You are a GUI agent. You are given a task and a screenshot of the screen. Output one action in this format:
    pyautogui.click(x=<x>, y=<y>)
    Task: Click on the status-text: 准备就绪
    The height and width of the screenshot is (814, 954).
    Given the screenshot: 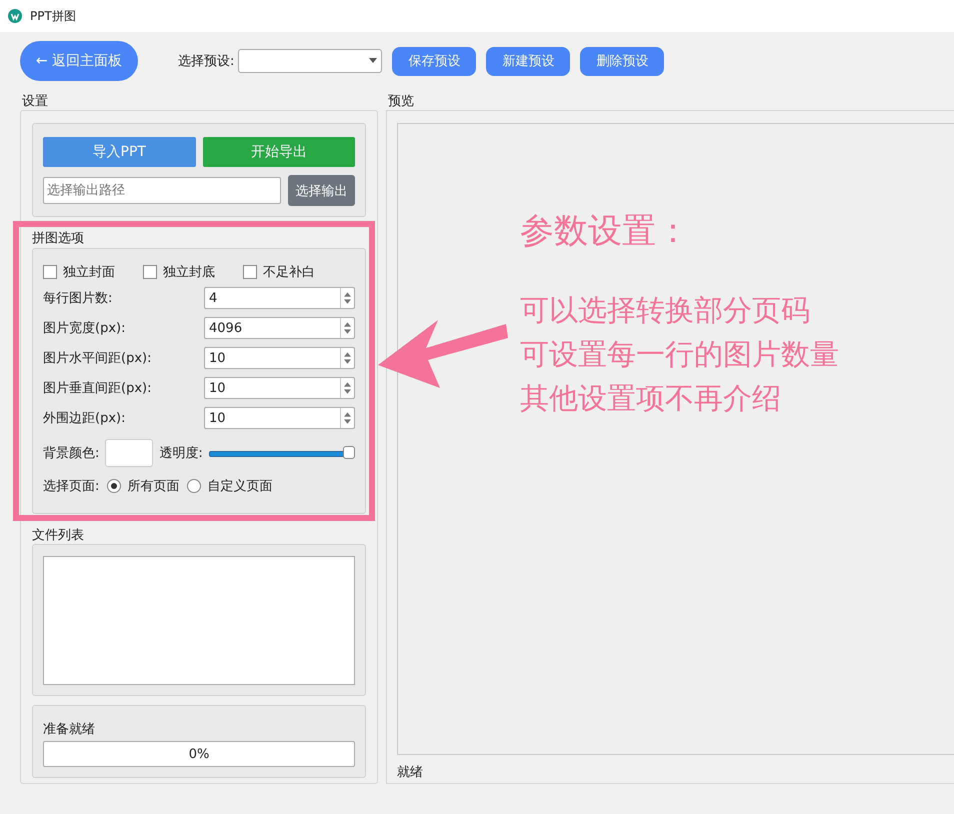 What is the action you would take?
    pyautogui.click(x=69, y=729)
    